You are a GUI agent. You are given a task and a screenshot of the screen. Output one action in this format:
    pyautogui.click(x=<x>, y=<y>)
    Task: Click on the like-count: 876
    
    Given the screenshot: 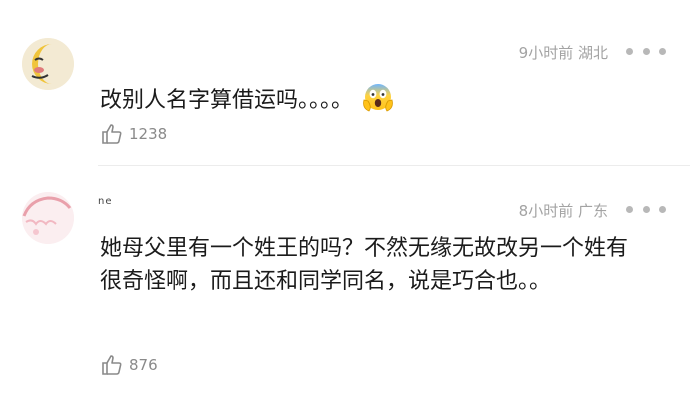 What is the action you would take?
    pyautogui.click(x=143, y=365)
    